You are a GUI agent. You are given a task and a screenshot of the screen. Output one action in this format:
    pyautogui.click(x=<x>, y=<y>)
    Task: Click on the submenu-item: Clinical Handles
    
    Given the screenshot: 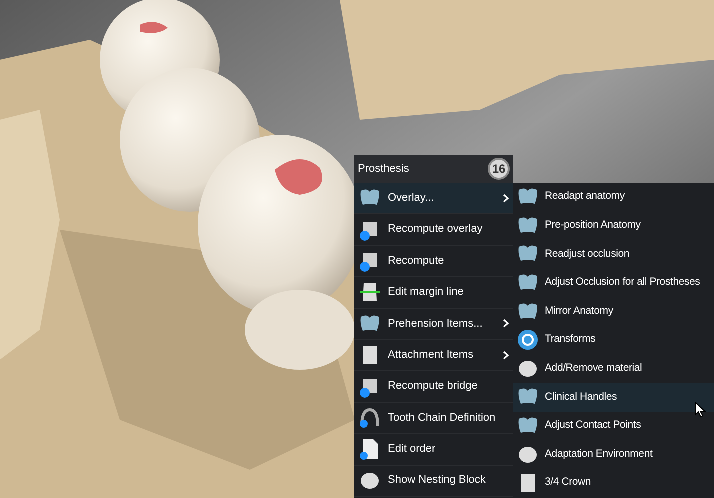 What is the action you would take?
    pyautogui.click(x=613, y=397)
    